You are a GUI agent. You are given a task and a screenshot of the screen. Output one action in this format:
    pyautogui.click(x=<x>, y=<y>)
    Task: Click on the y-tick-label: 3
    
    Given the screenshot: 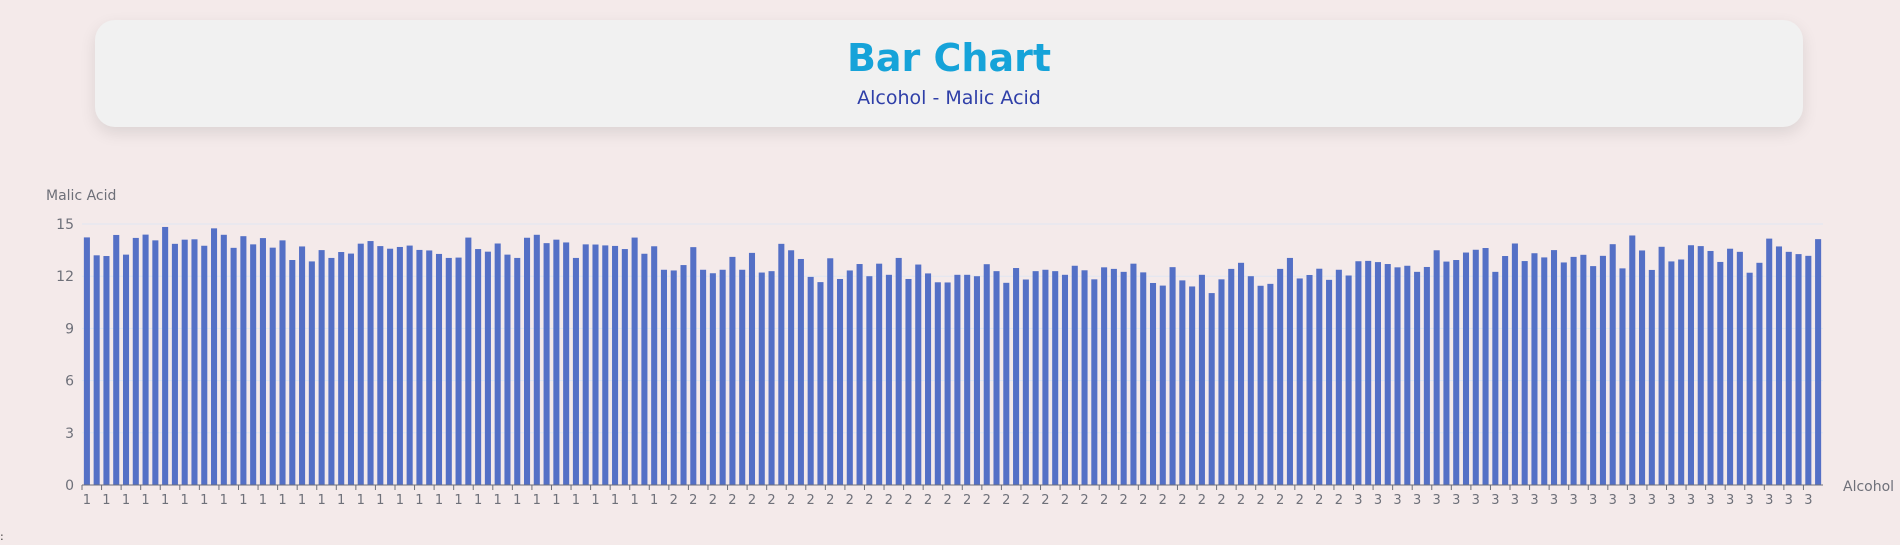 What is the action you would take?
    pyautogui.click(x=69, y=434)
    